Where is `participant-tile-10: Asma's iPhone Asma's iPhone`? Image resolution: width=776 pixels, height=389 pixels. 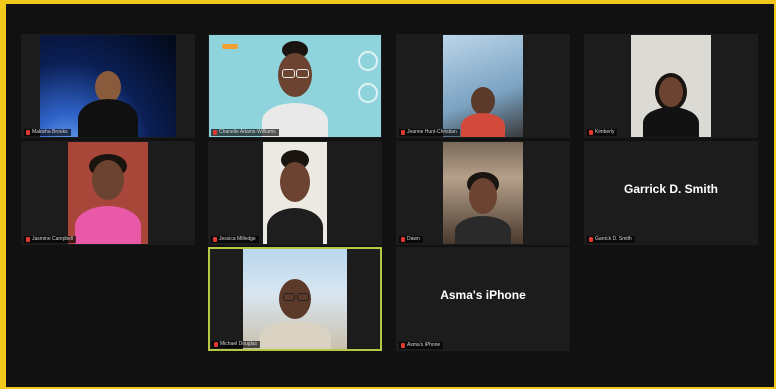 participant-tile-10: Asma's iPhone Asma's iPhone is located at coordinates (483, 299).